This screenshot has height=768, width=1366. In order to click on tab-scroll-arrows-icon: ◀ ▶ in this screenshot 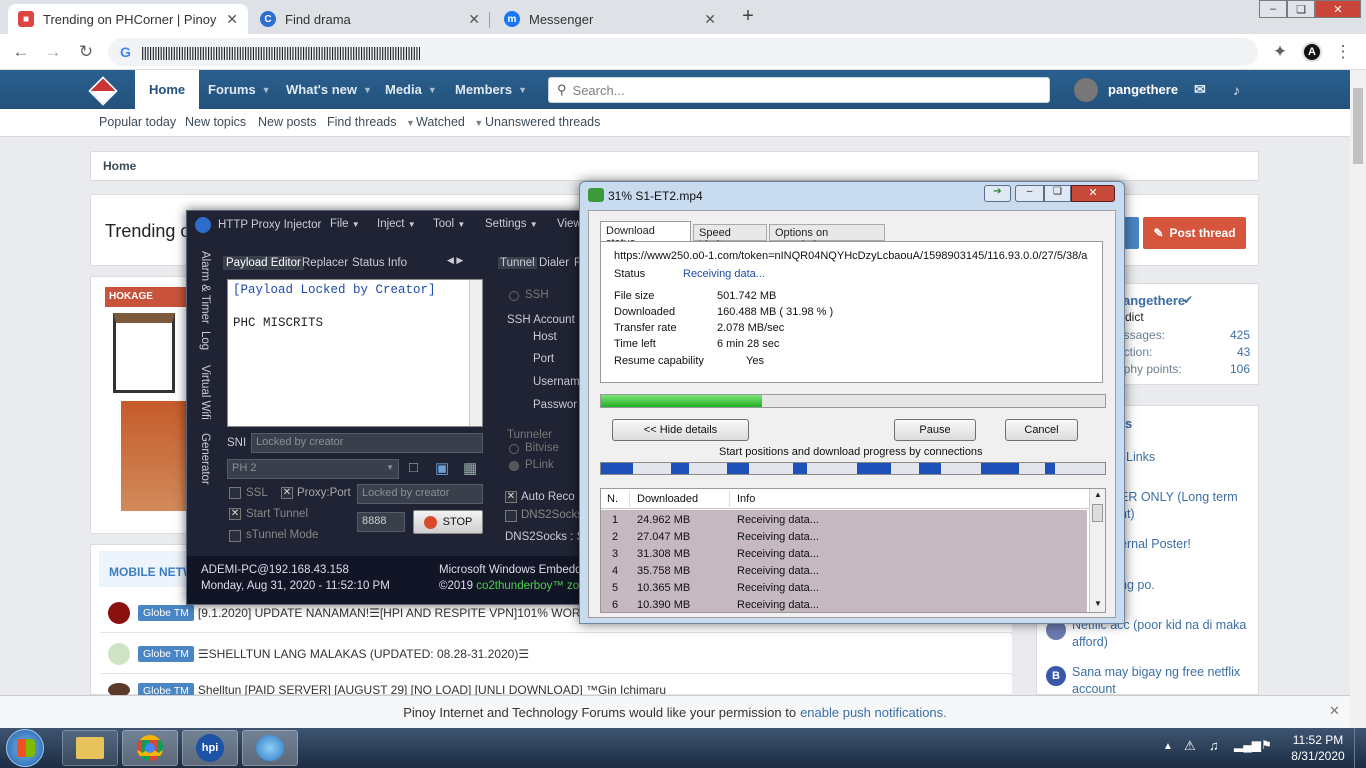, I will do `click(455, 260)`.